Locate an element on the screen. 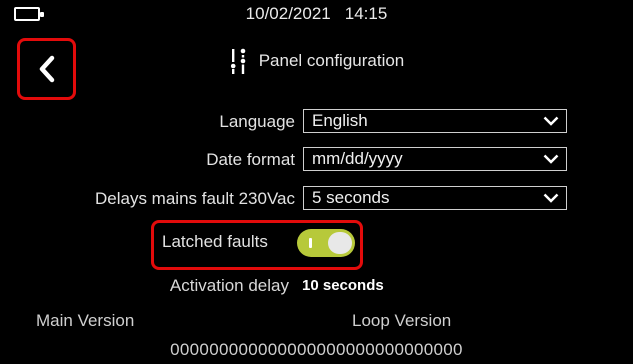 This screenshot has width=633, height=364. delays-mains-fault-value: 5 seconds is located at coordinates (351, 197).